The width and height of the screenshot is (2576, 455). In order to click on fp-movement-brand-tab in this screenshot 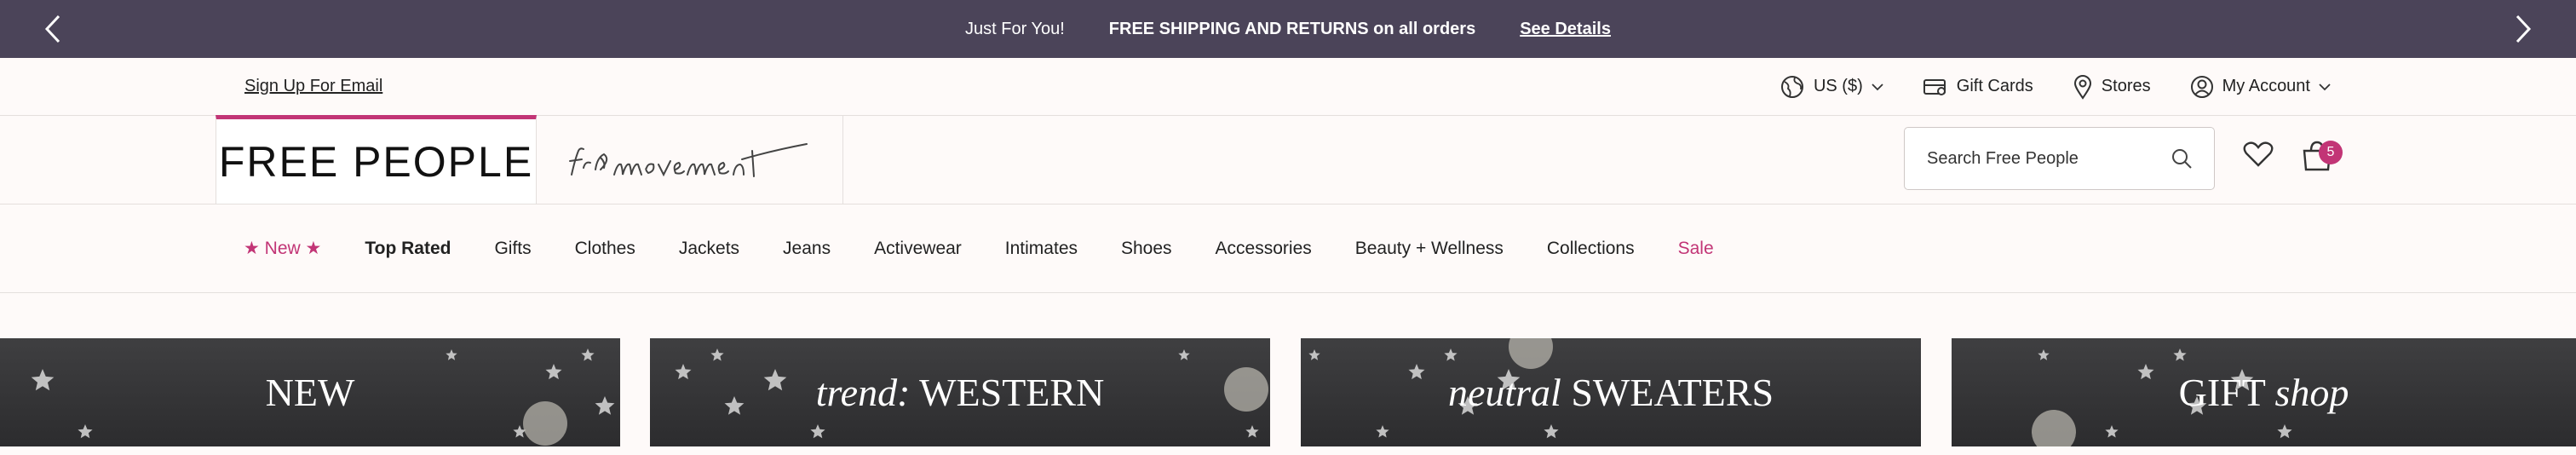, I will do `click(690, 159)`.